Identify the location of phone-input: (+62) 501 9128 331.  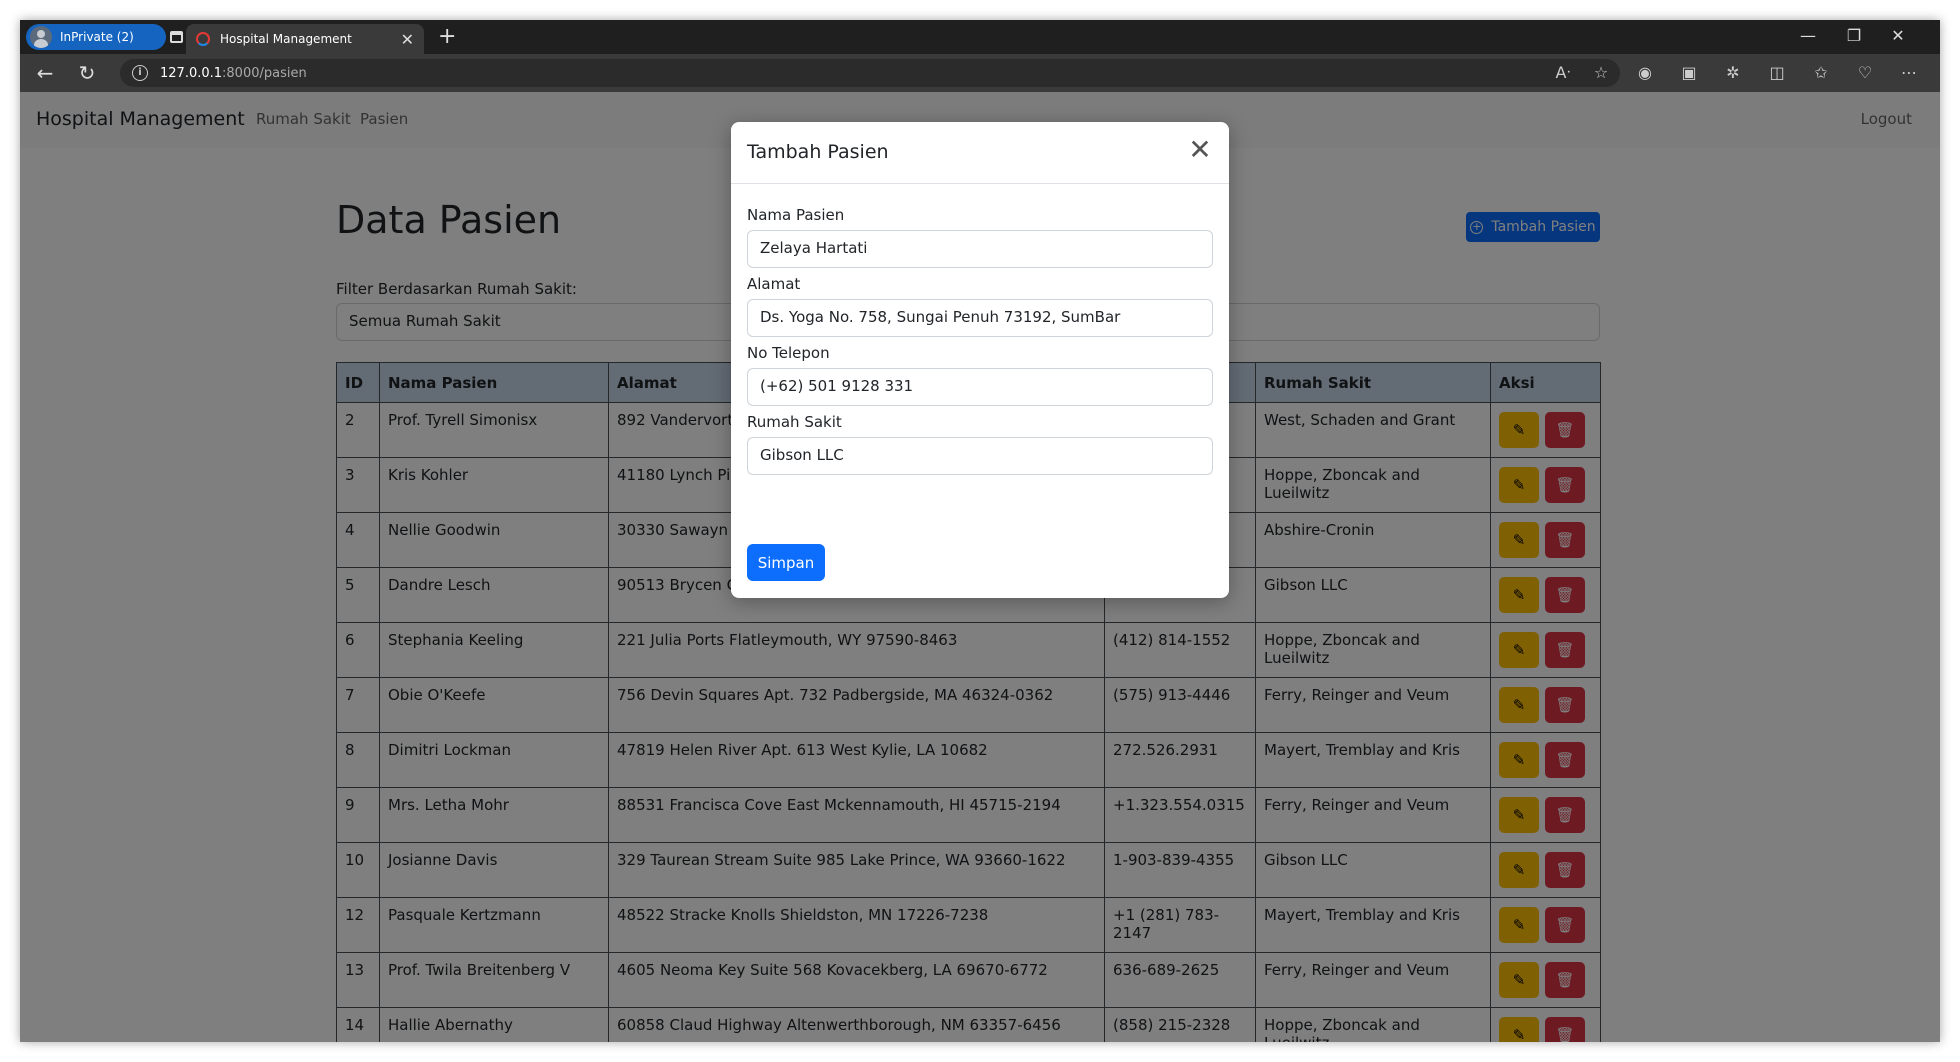
(980, 387).